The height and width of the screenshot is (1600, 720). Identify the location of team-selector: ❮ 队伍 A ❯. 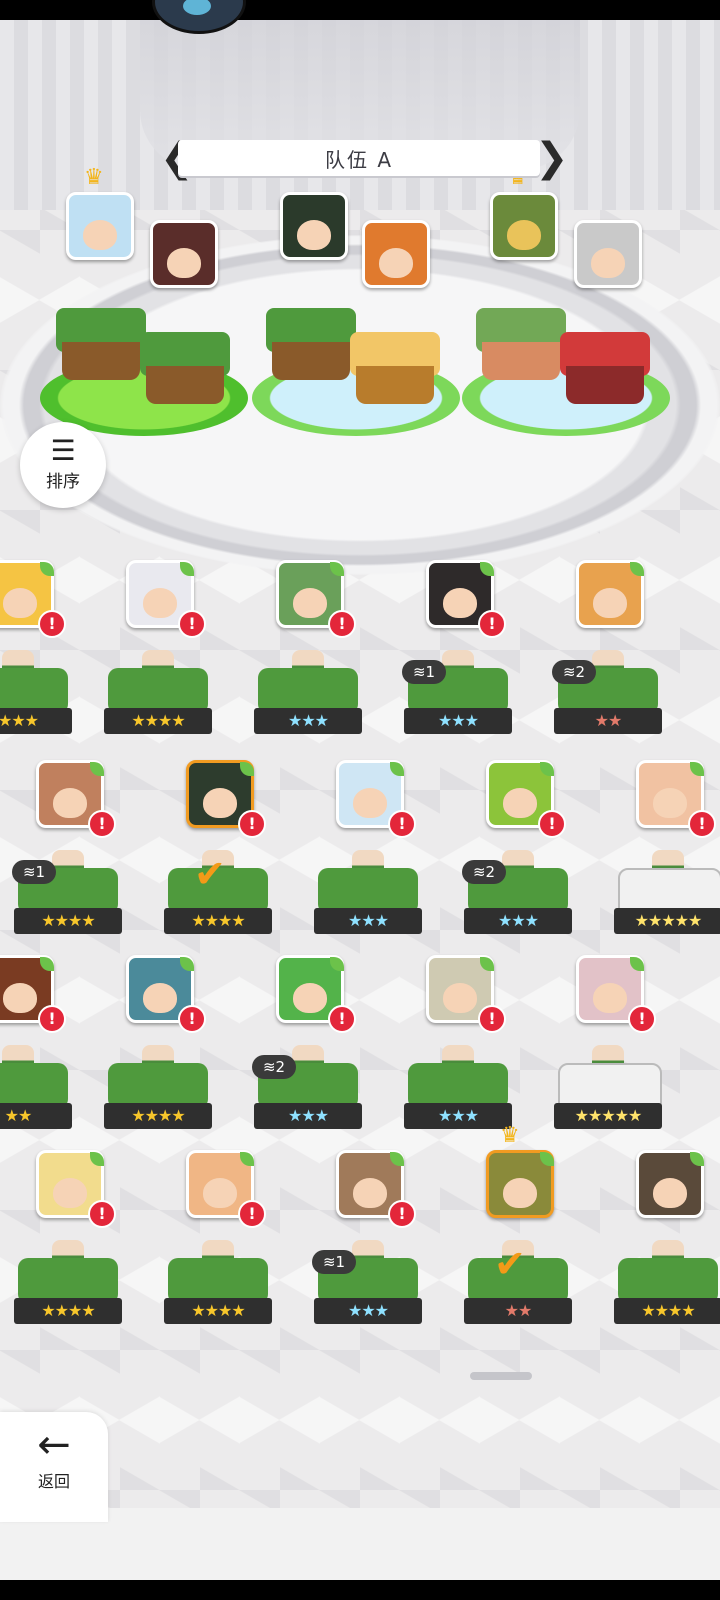
(364, 159).